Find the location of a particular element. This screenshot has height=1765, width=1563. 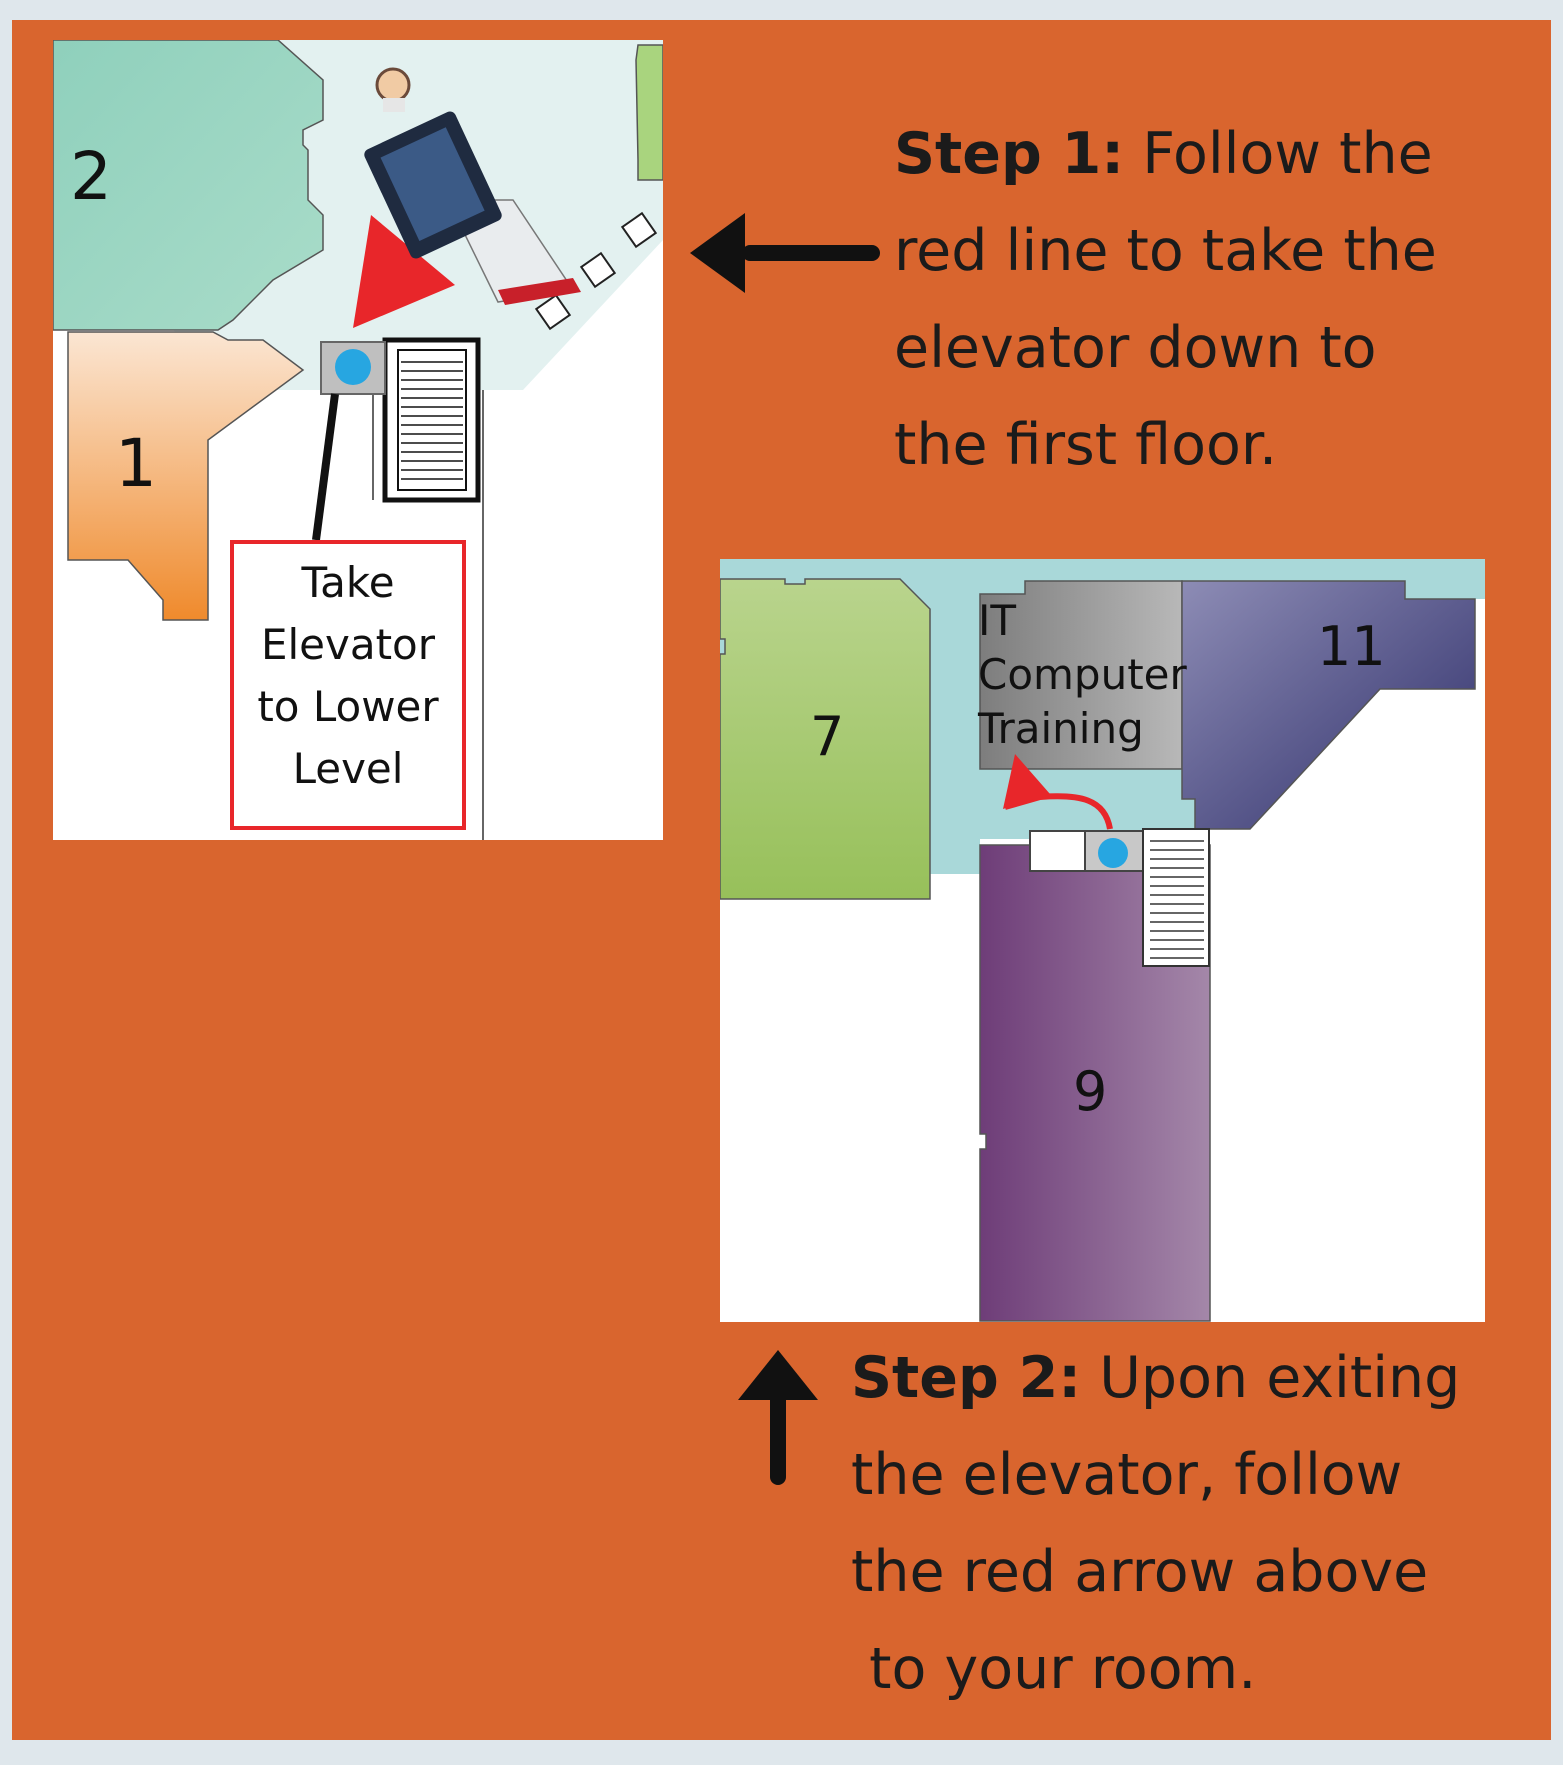

room-1-label: 1 is located at coordinates (136, 463).